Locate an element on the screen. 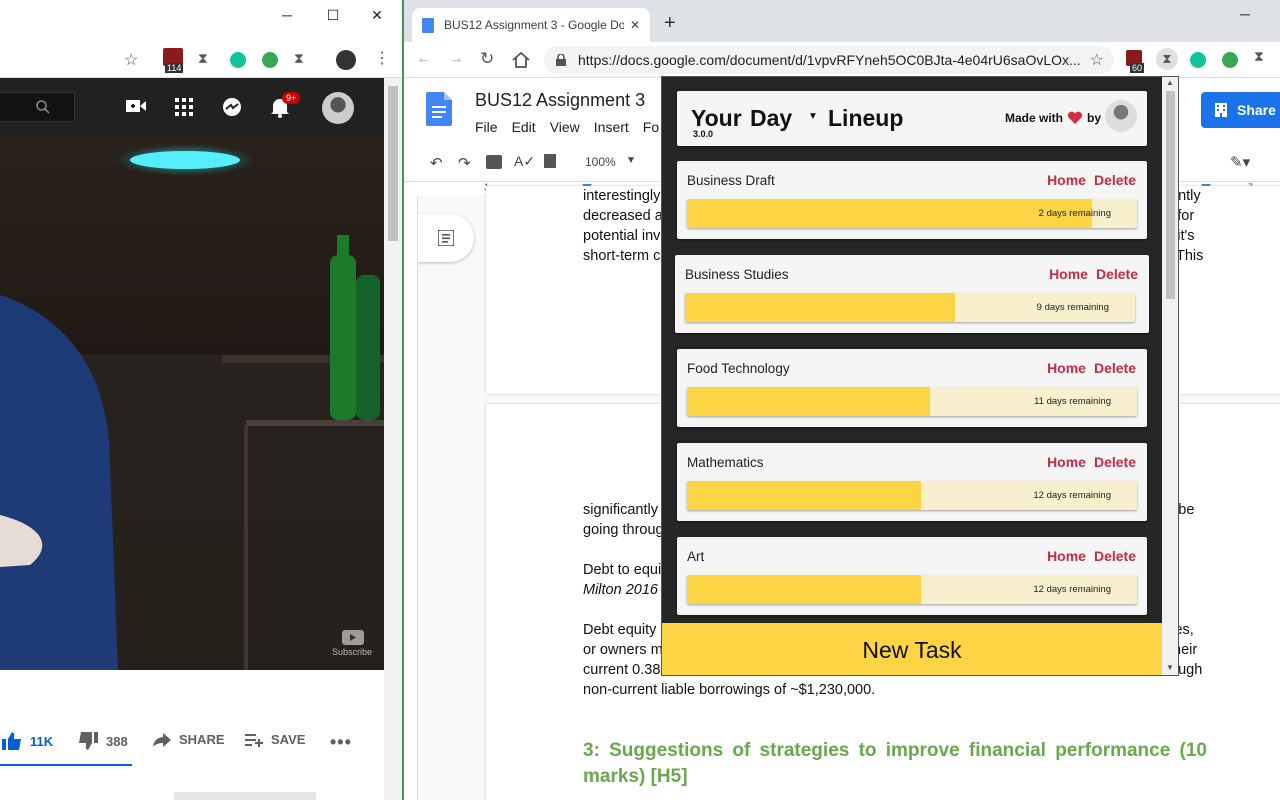  like-button: 11K is located at coordinates (27, 741).